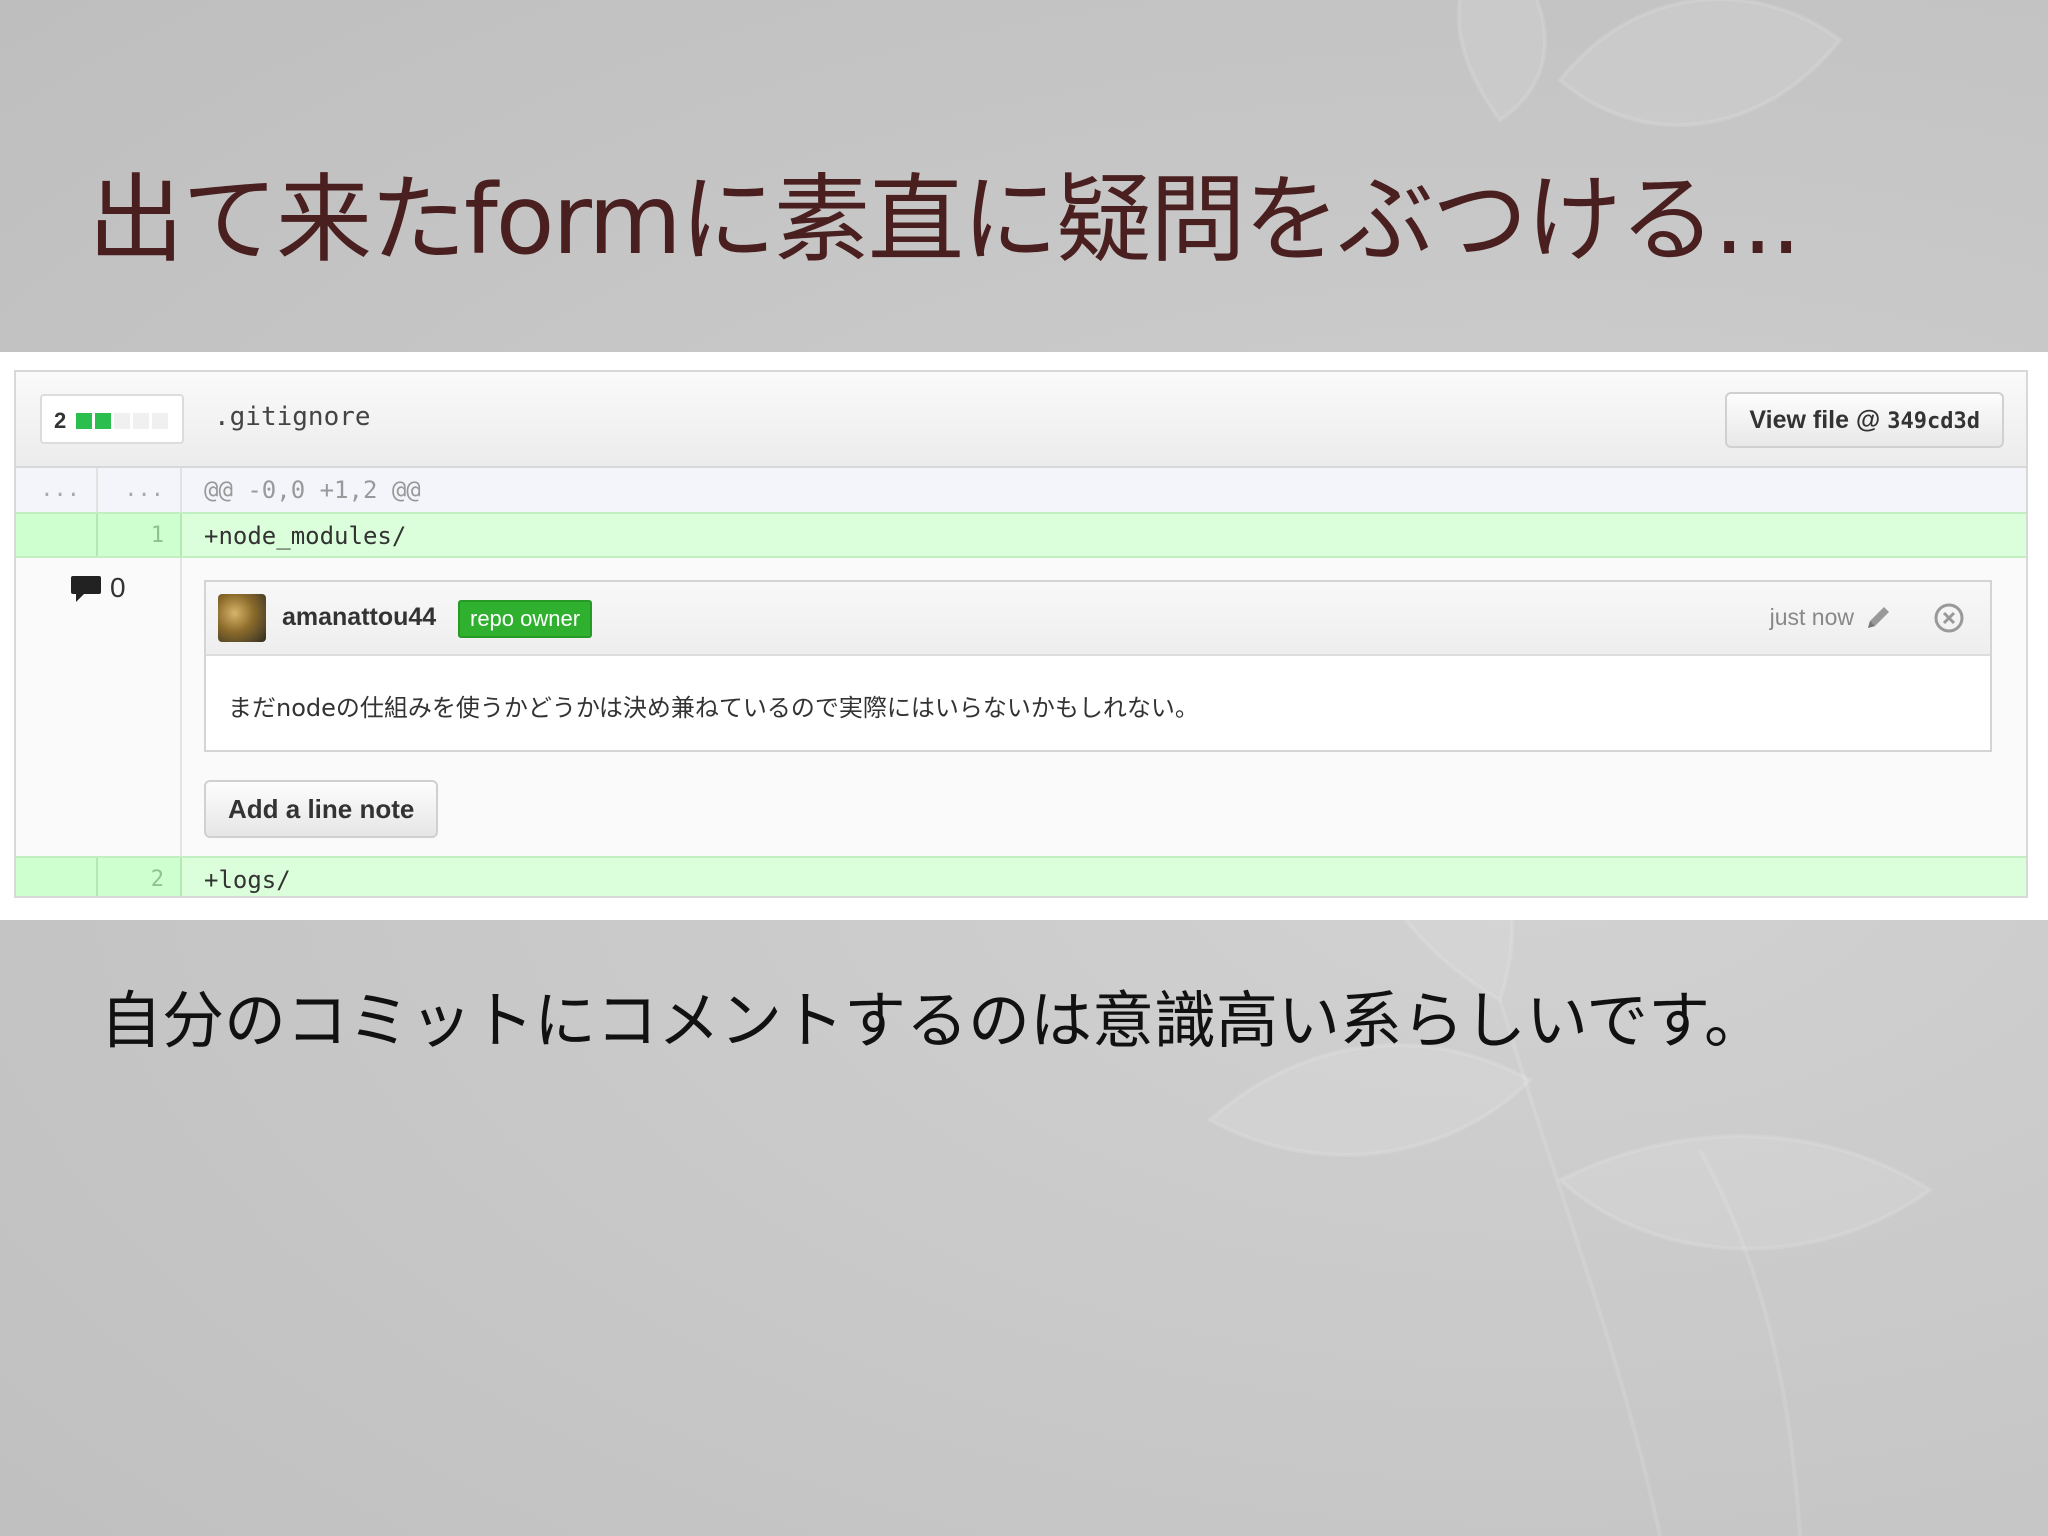  I want to click on pencil-icon, so click(1878, 618).